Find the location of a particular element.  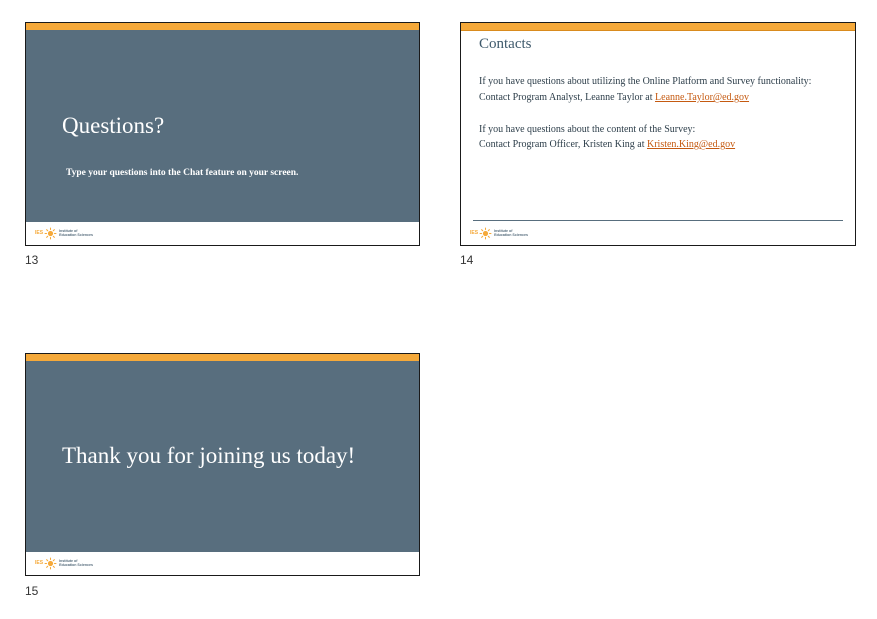

footer-divider is located at coordinates (658, 220).